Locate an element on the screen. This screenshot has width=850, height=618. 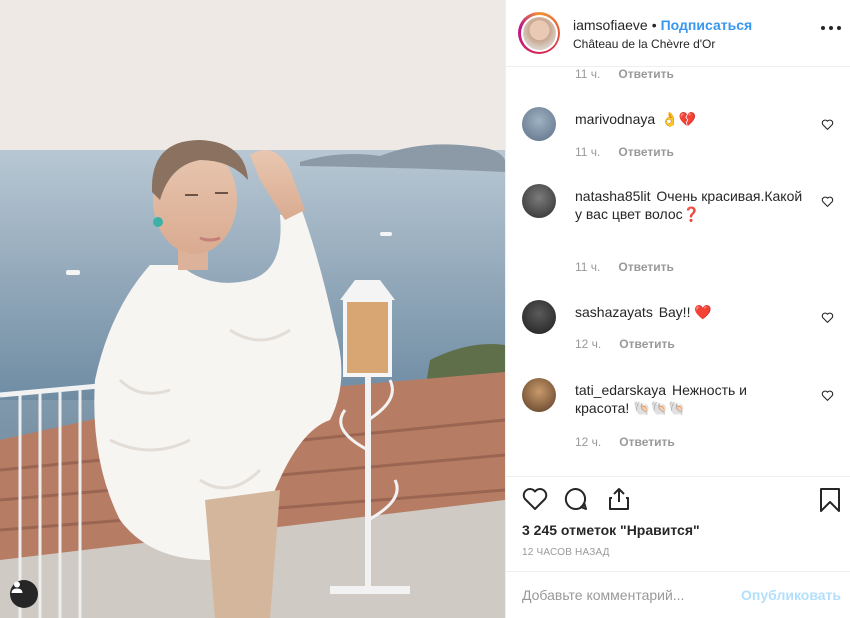
person-icon is located at coordinates (17, 587).